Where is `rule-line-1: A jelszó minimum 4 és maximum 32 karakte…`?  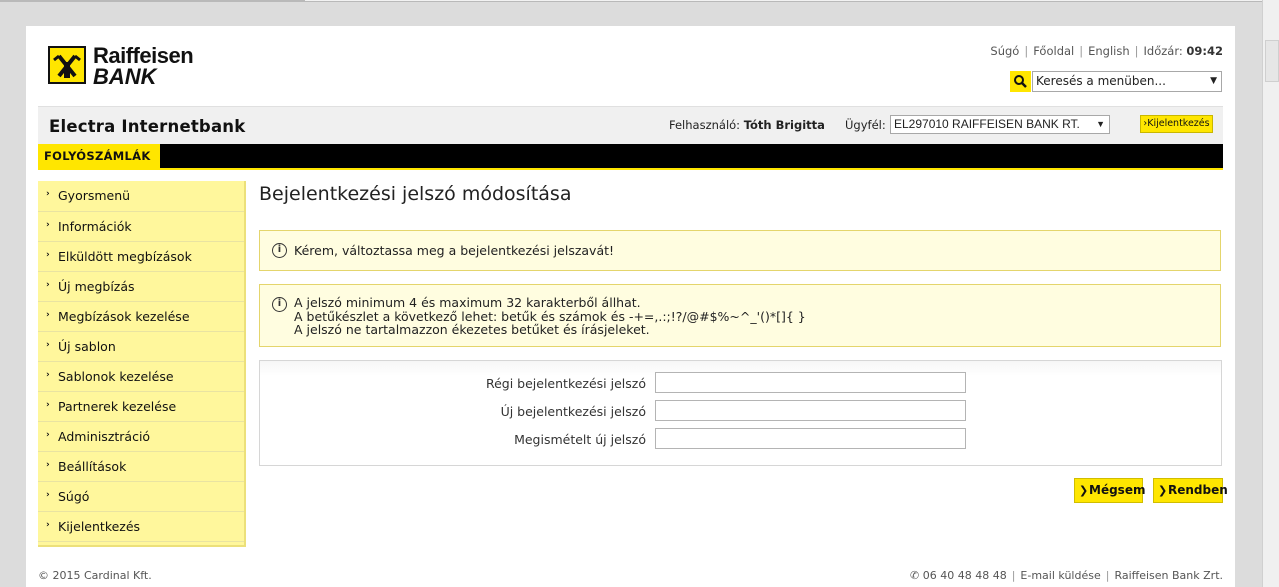
rule-line-1: A jelszó minimum 4 és maximum 32 karakte… is located at coordinates (467, 302).